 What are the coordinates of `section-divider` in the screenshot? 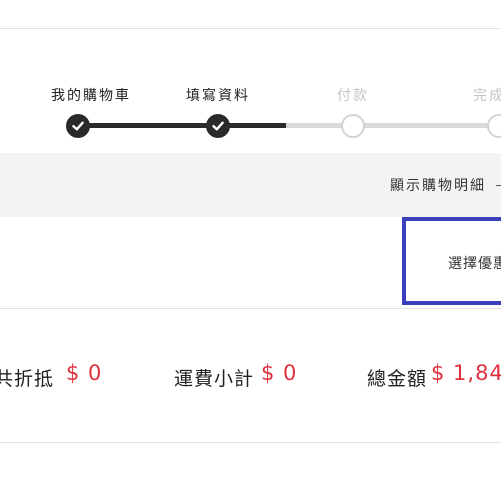 It's located at (250, 308).